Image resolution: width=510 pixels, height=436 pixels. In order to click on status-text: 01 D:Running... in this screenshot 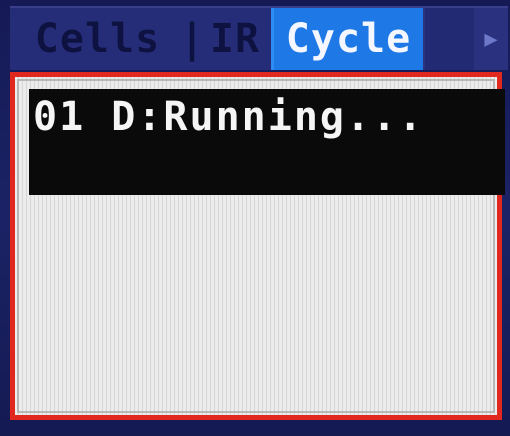, I will do `click(229, 117)`.